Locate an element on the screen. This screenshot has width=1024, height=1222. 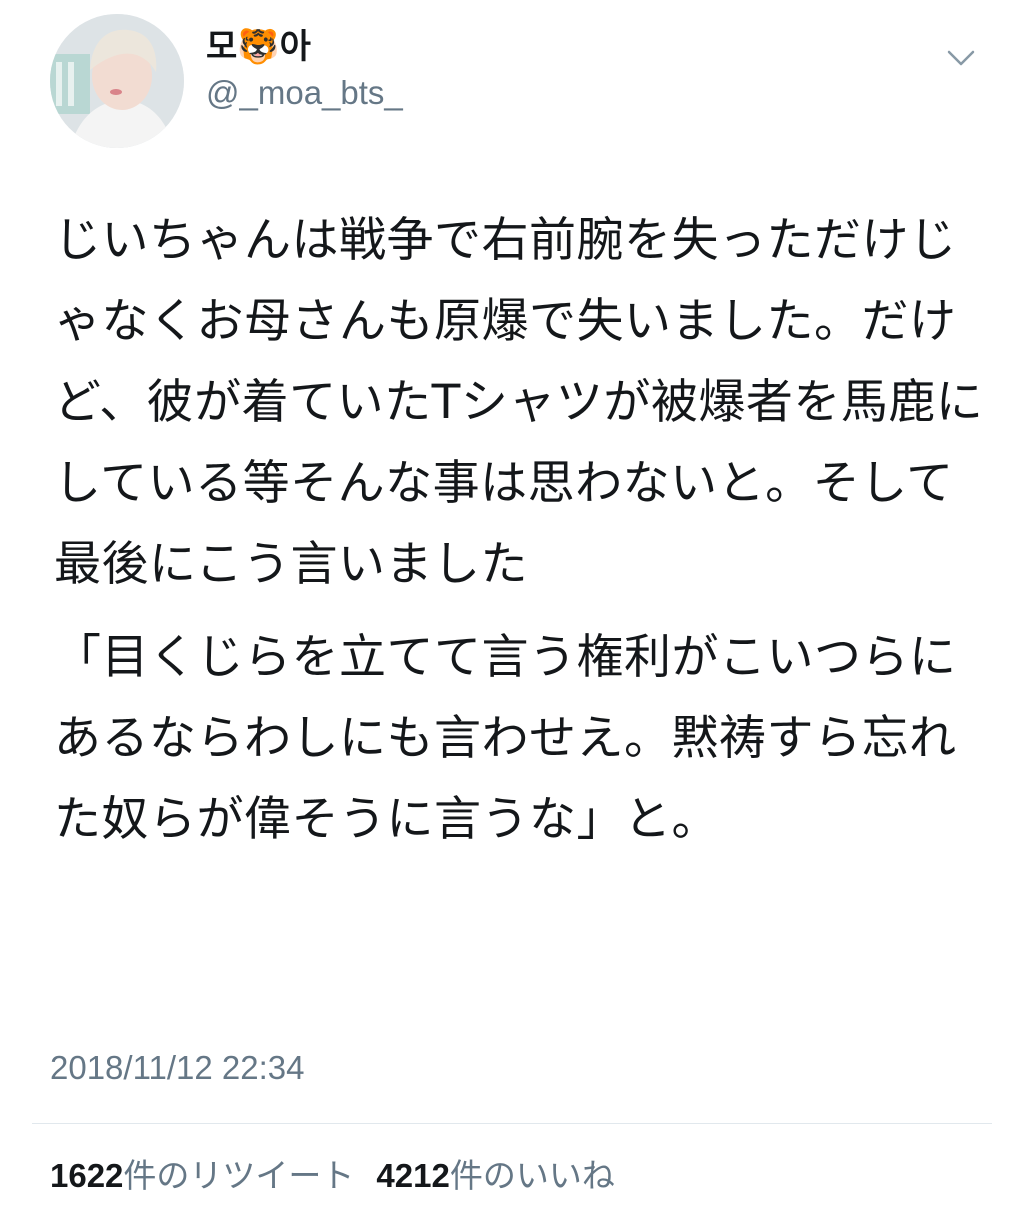
tweet-timestamp: 2018/11/12 22:34 is located at coordinates (177, 1068).